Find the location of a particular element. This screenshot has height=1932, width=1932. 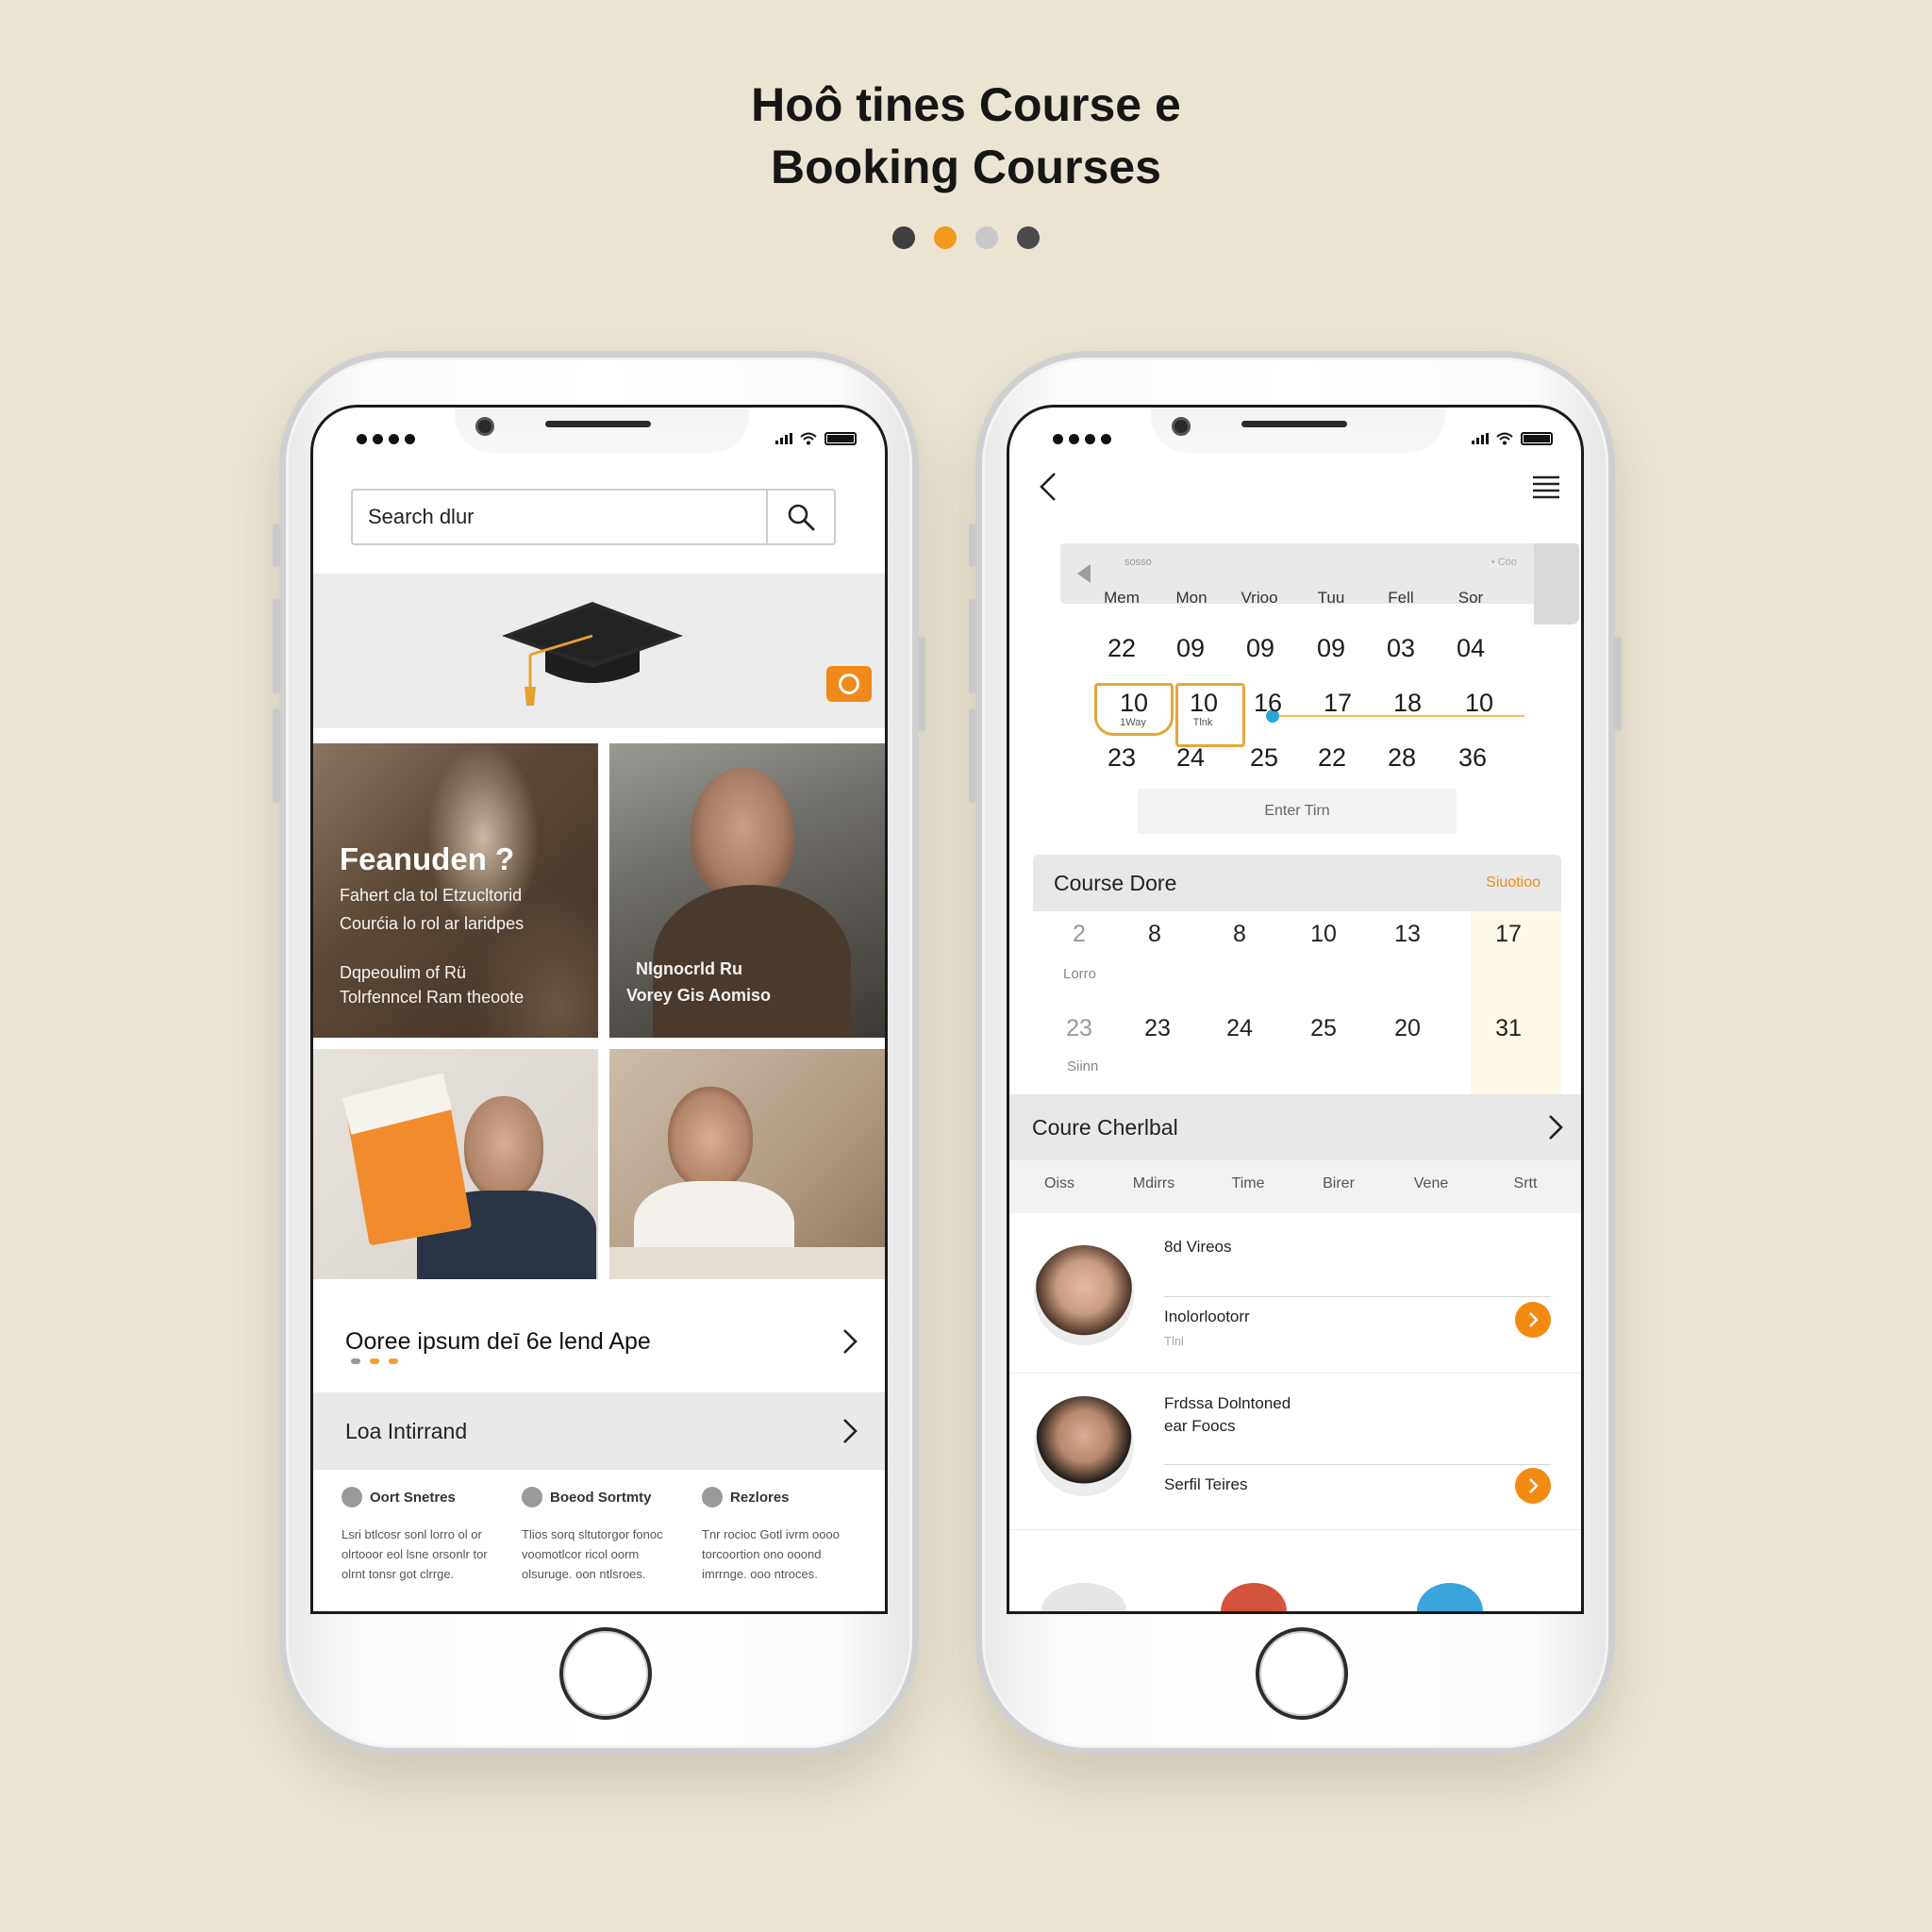

instructor-card: 8d Vireos Inolorlootorr Tlnl is located at coordinates (1295, 1295).